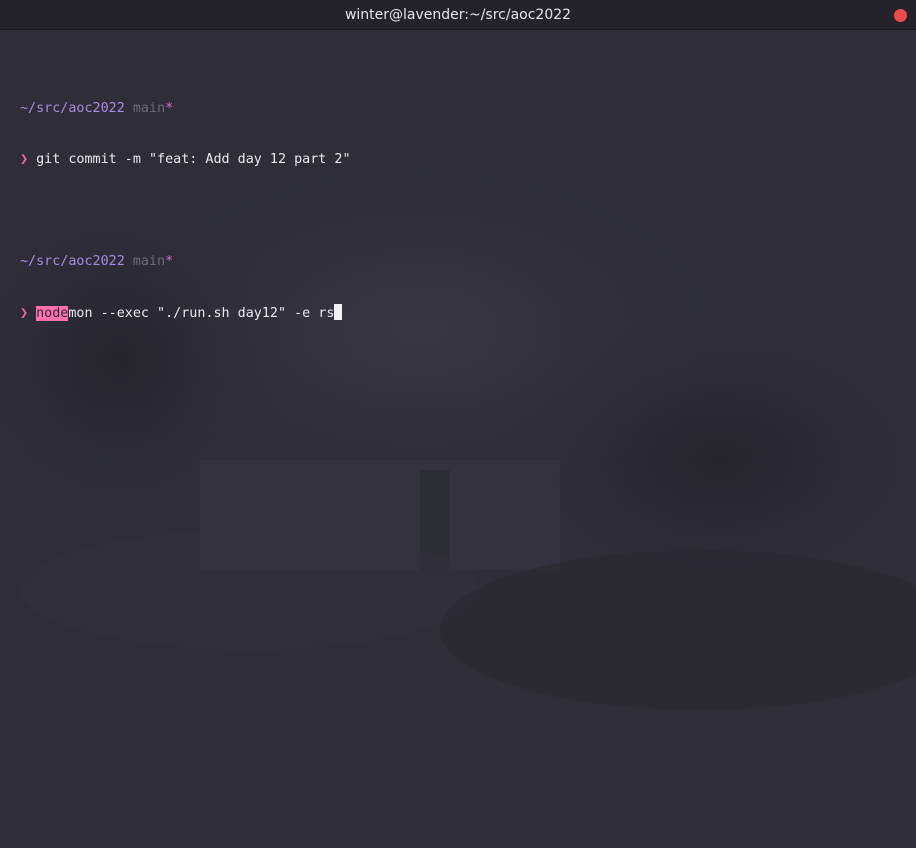 The width and height of the screenshot is (916, 848). Describe the element at coordinates (185, 108) in the screenshot. I see `prompt-line-1: ~/src/aoc2022 main*` at that location.